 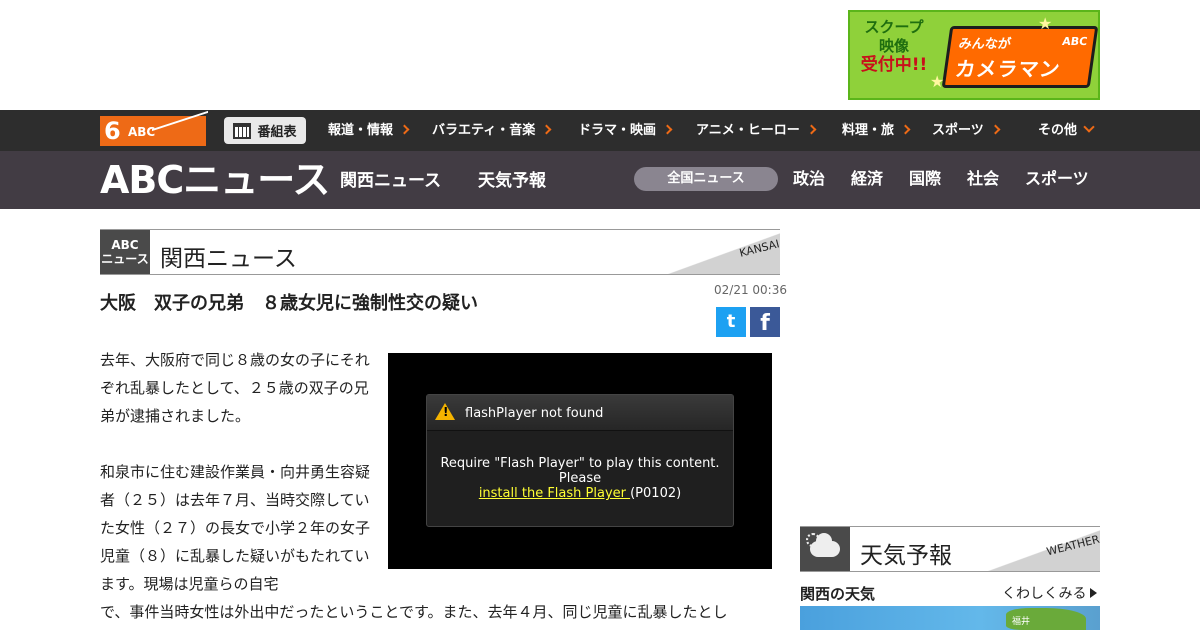 I want to click on banner-scoop-text: スクープ 映像 受付中!!, so click(x=894, y=46).